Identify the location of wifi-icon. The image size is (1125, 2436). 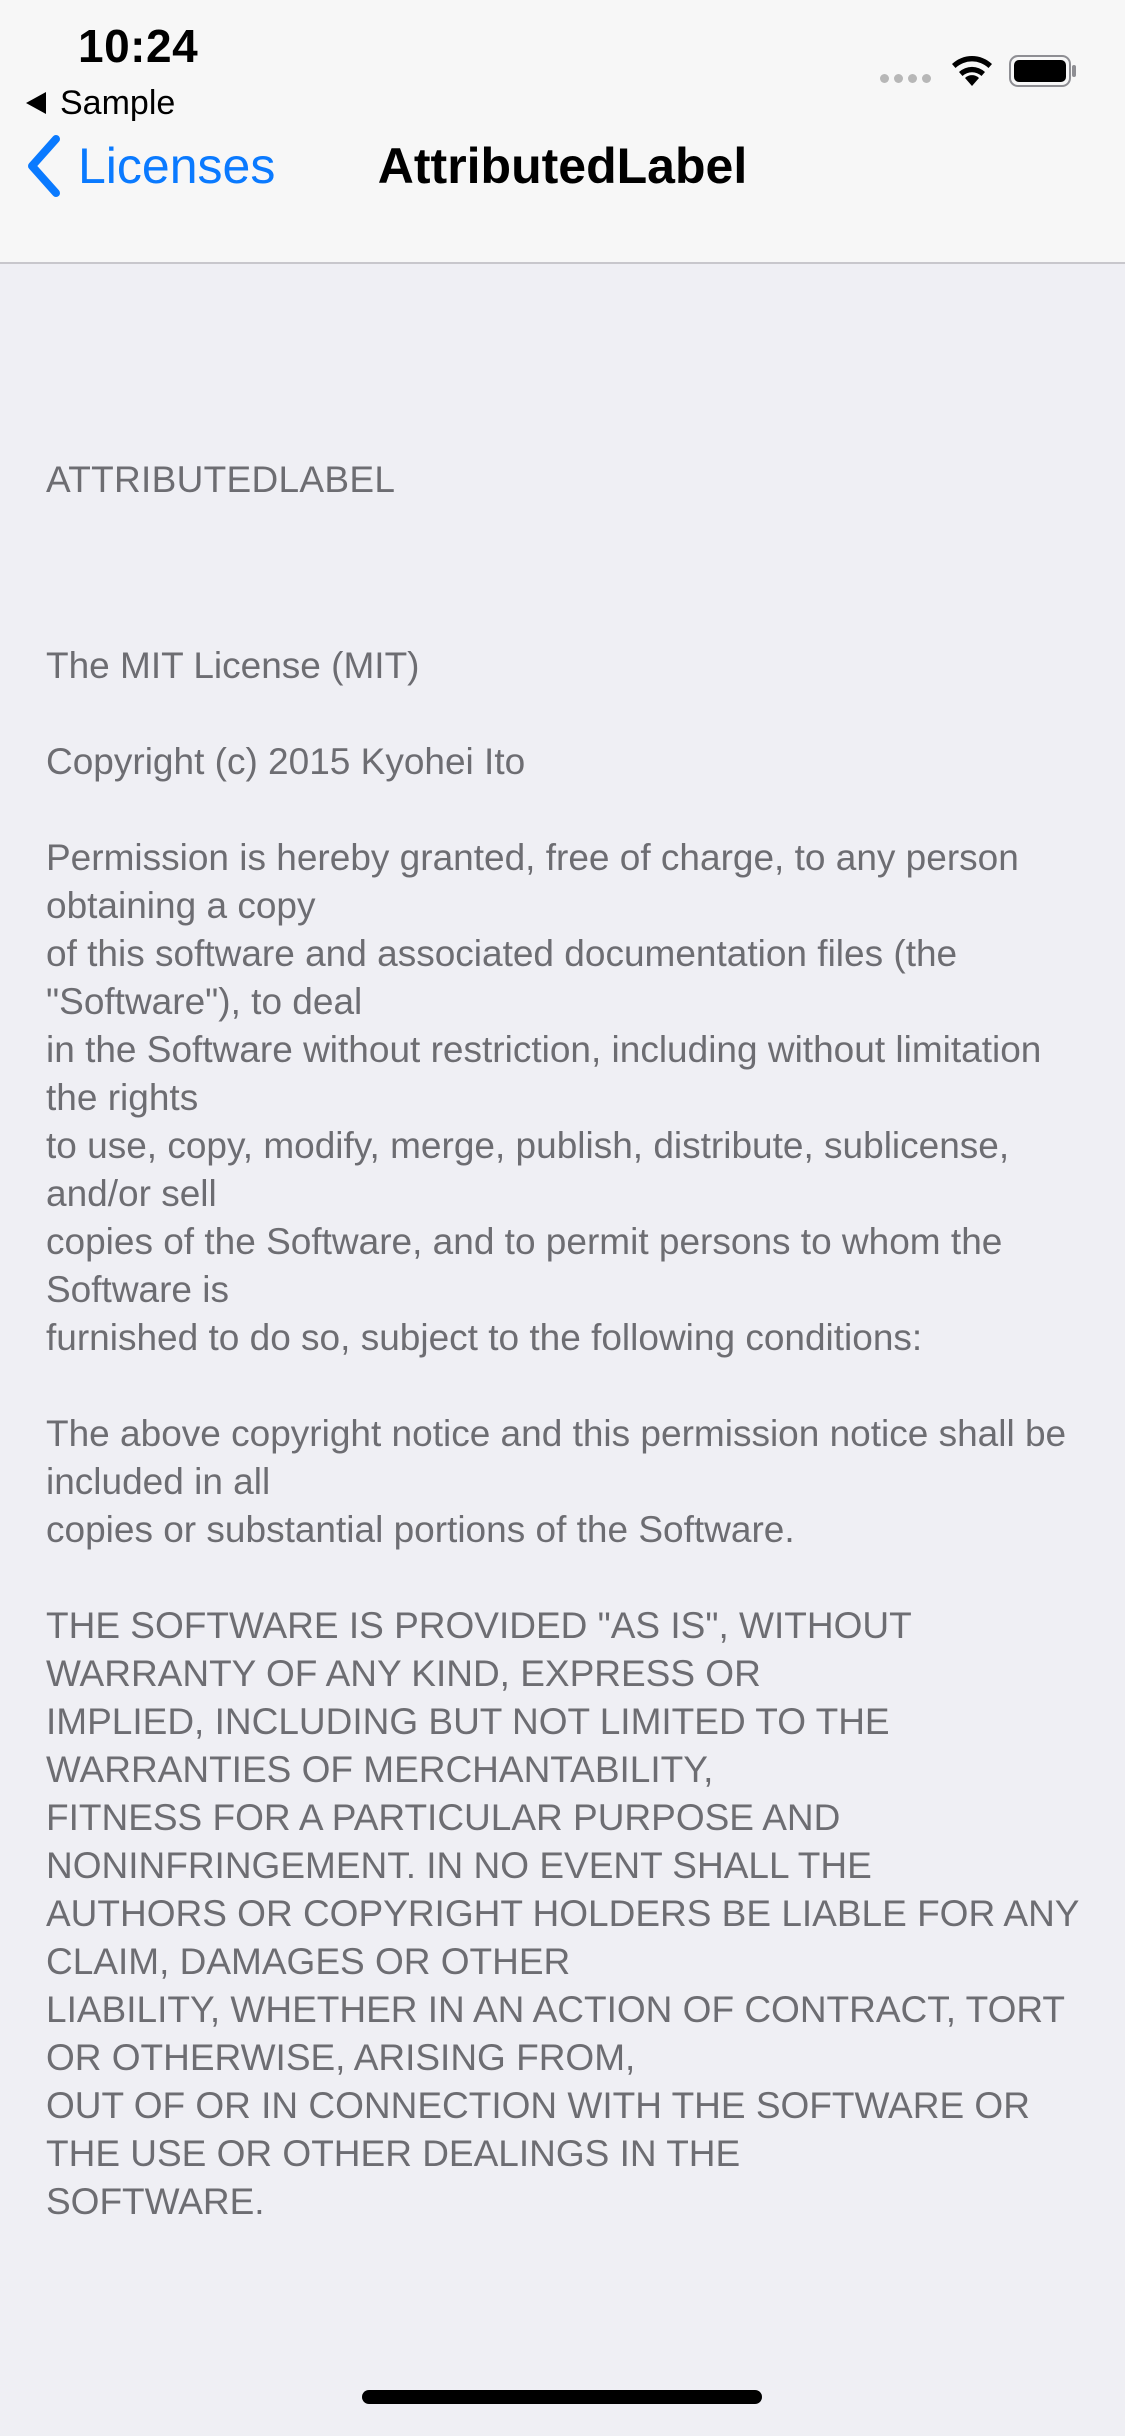
(972, 71).